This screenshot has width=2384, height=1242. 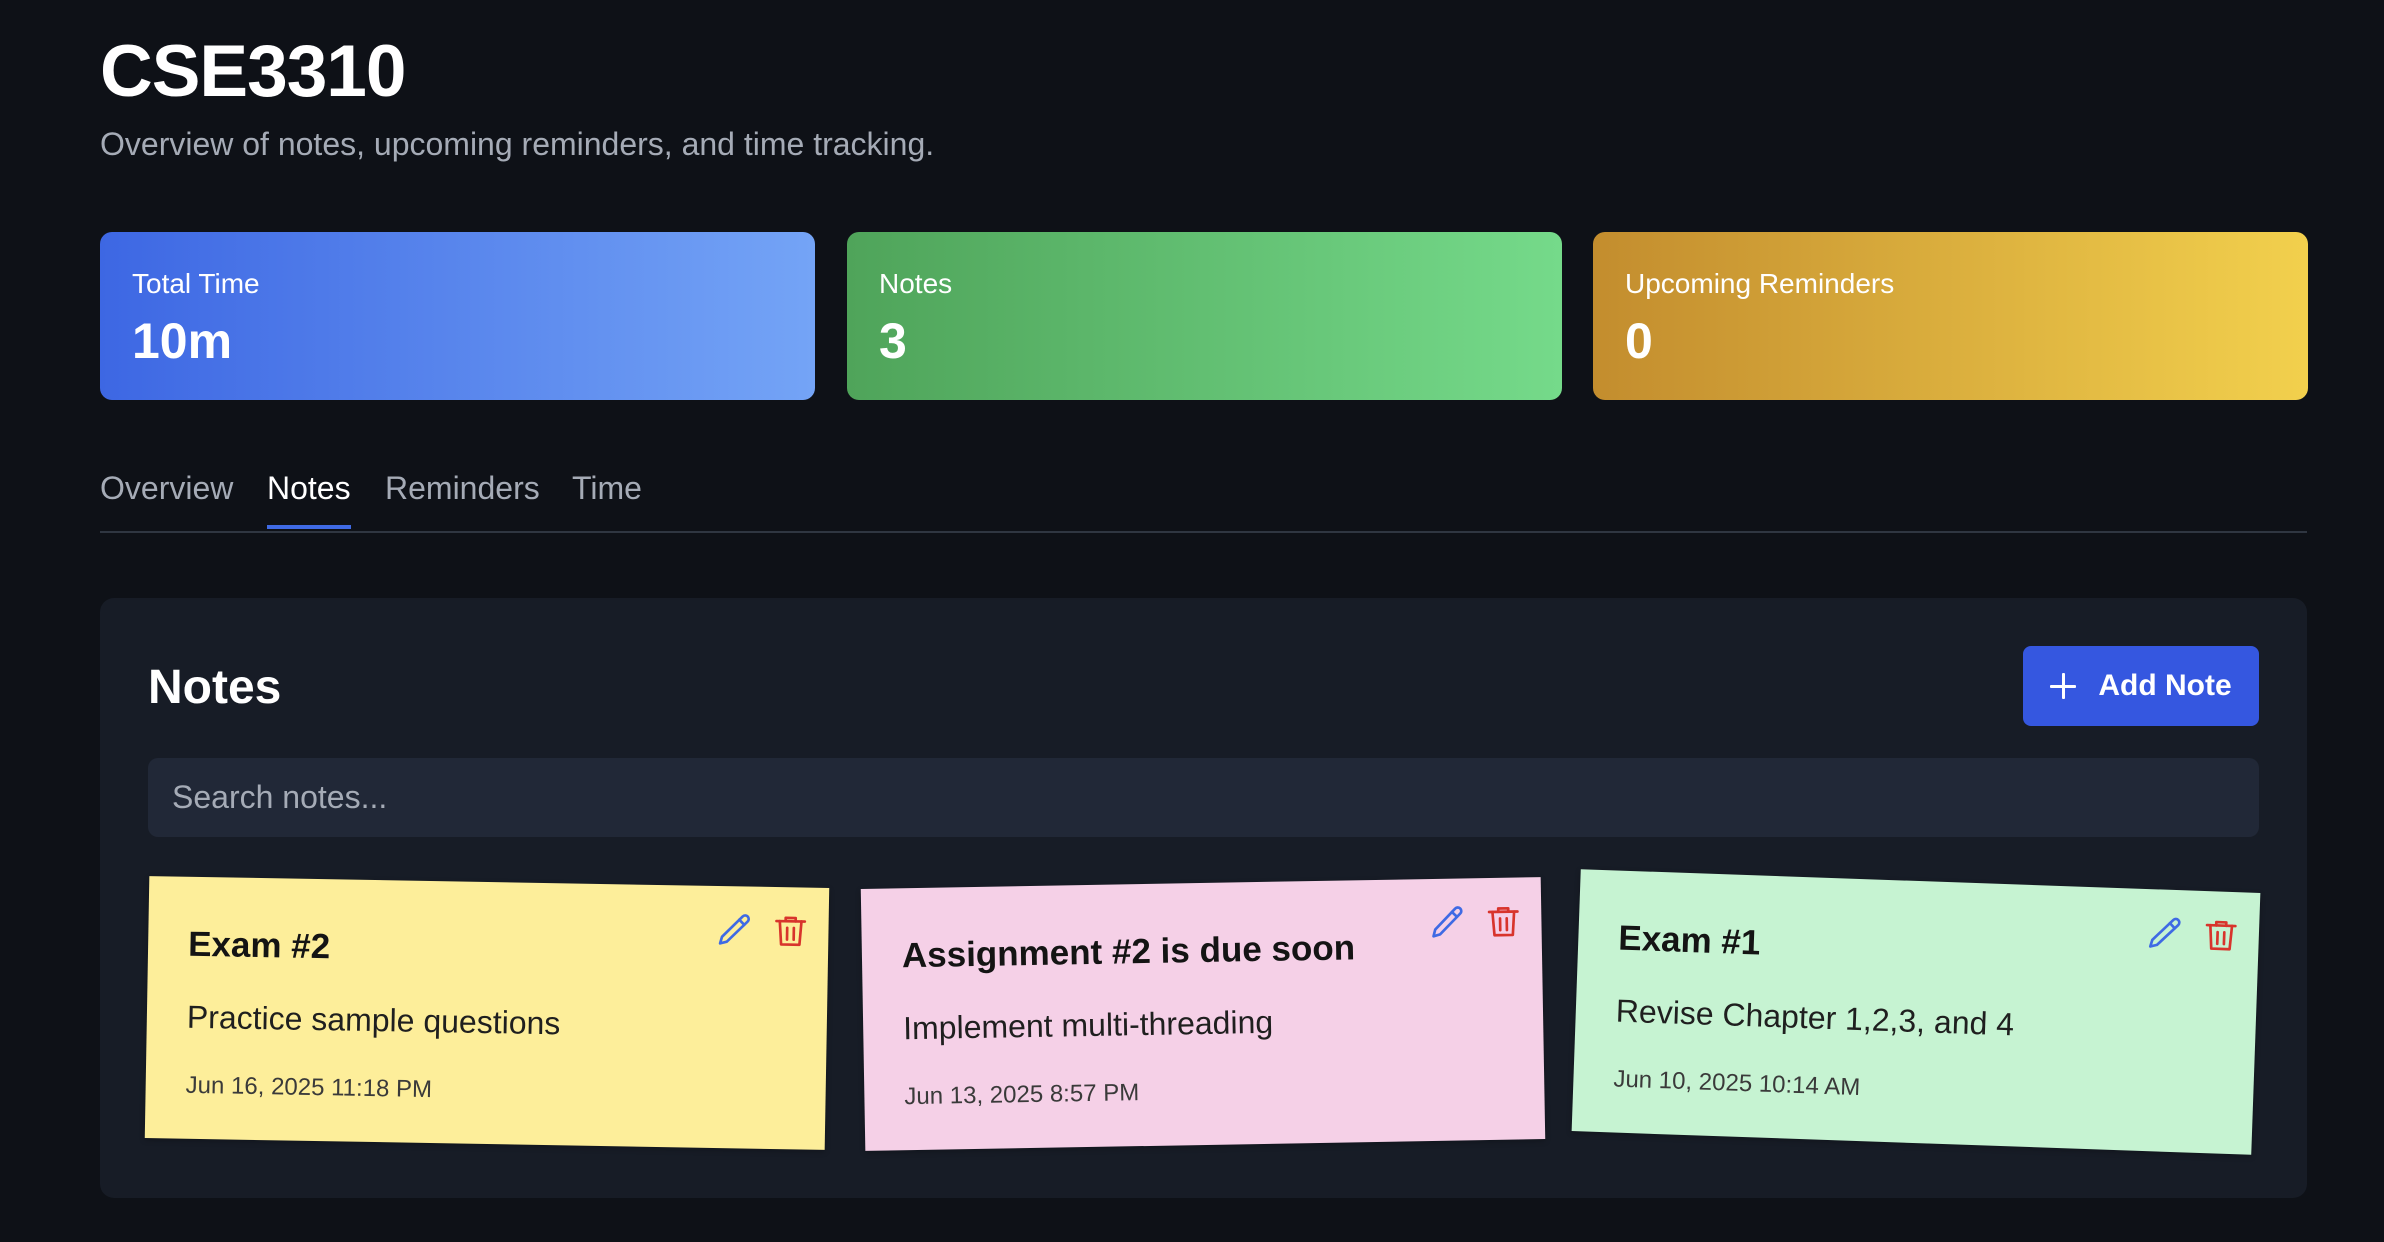 What do you see at coordinates (2165, 685) in the screenshot?
I see `add-note-label: Add Note` at bounding box center [2165, 685].